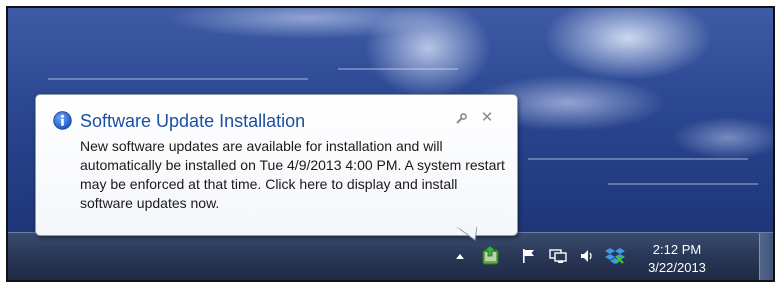 The height and width of the screenshot is (289, 783). Describe the element at coordinates (558, 256) in the screenshot. I see `network-icon` at that location.